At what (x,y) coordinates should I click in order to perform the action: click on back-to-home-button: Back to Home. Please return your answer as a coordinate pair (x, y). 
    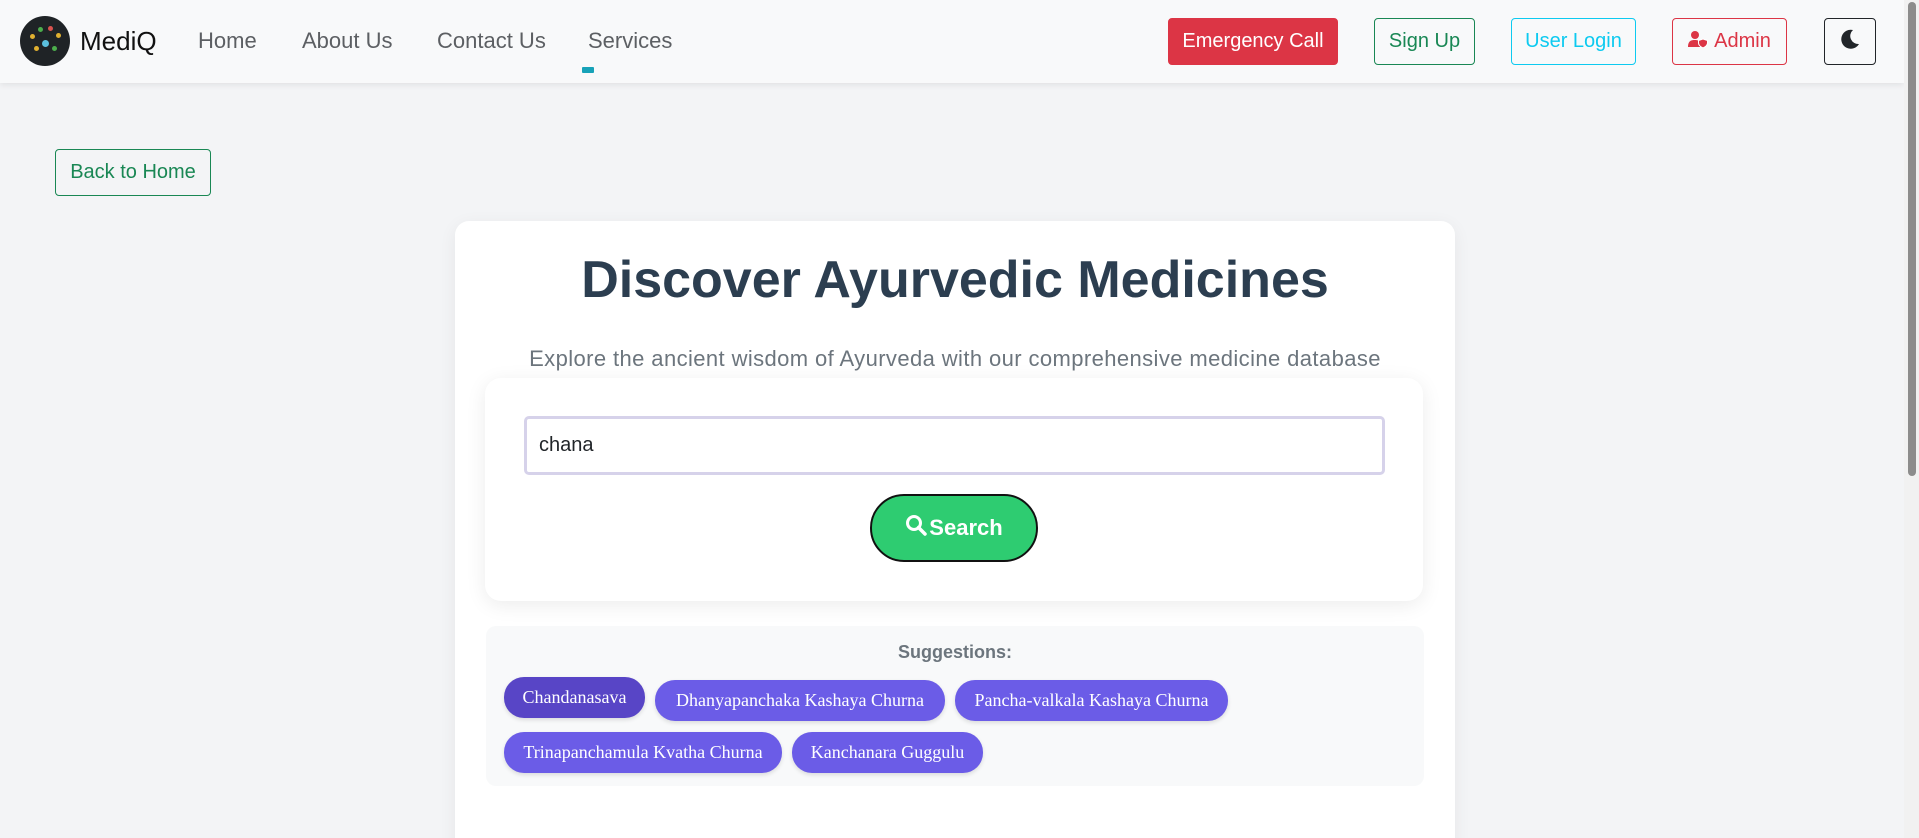
    Looking at the image, I should click on (133, 172).